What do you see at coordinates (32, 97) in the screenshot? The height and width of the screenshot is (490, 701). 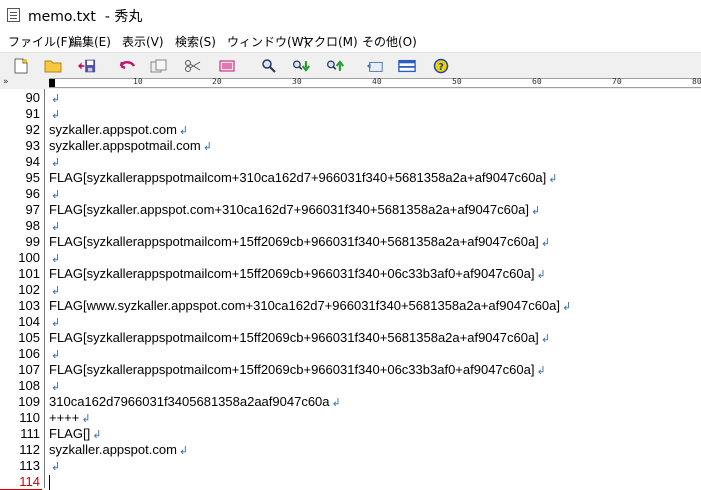 I see `line-number: 90` at bounding box center [32, 97].